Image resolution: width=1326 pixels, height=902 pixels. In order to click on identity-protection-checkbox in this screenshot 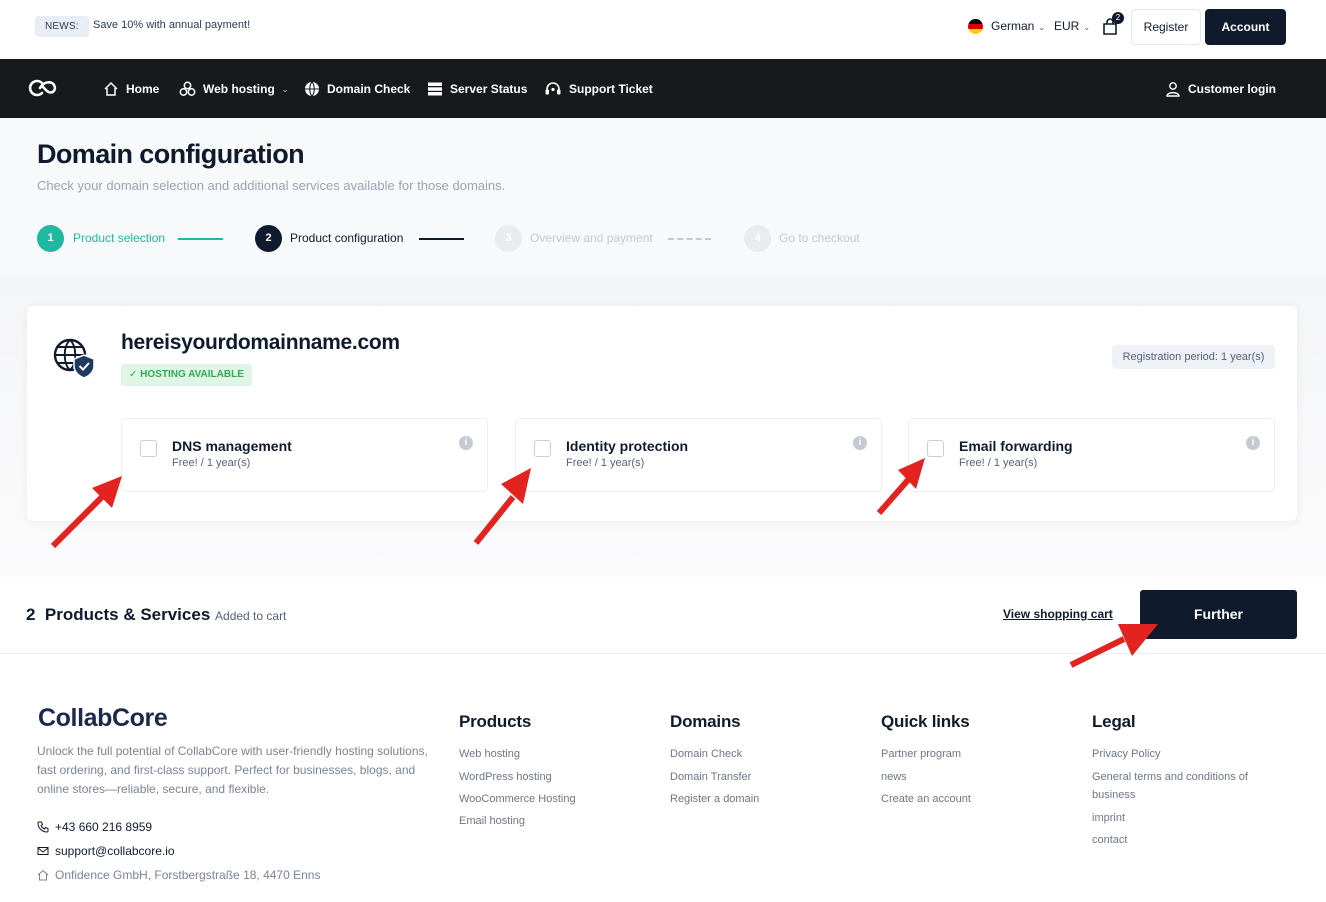, I will do `click(542, 448)`.